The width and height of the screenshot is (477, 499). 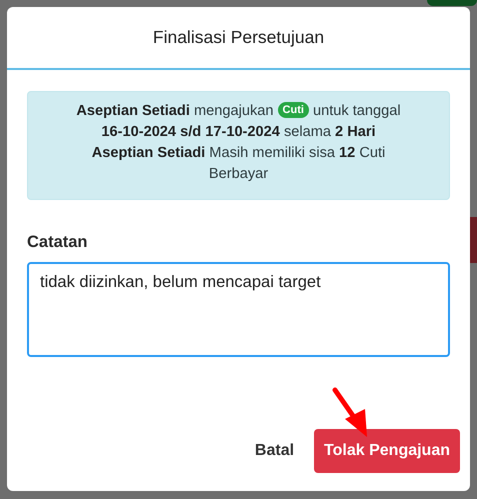 What do you see at coordinates (387, 451) in the screenshot?
I see `reject-button: Tolak Pengajuan` at bounding box center [387, 451].